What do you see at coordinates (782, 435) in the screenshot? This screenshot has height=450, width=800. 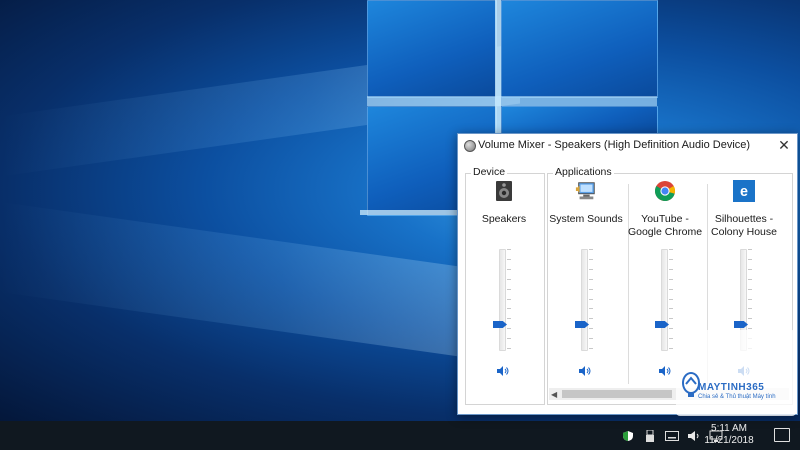 I see `action-center-icon` at bounding box center [782, 435].